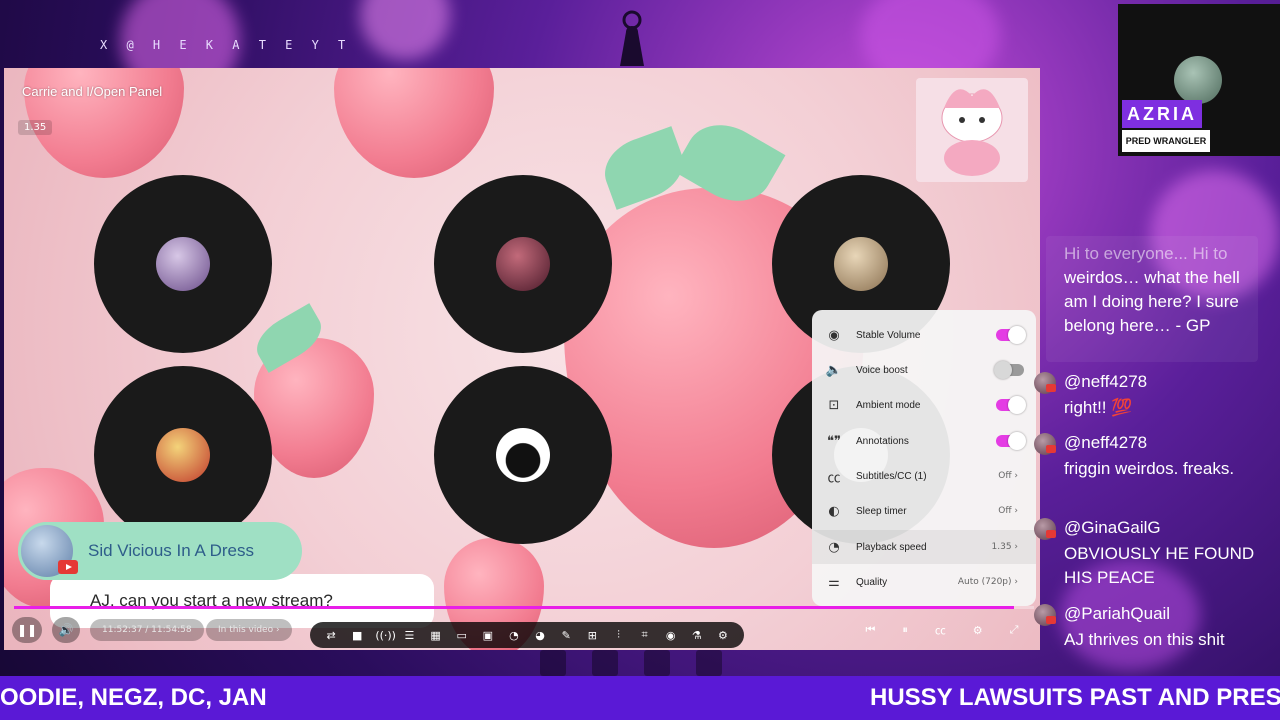  What do you see at coordinates (671, 635) in the screenshot?
I see `camera-icon: ◉` at bounding box center [671, 635].